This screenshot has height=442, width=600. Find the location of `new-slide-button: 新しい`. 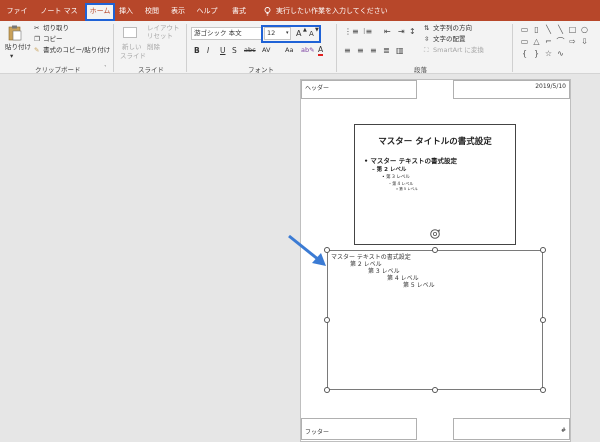

new-slide-button: 新しい is located at coordinates (132, 47).